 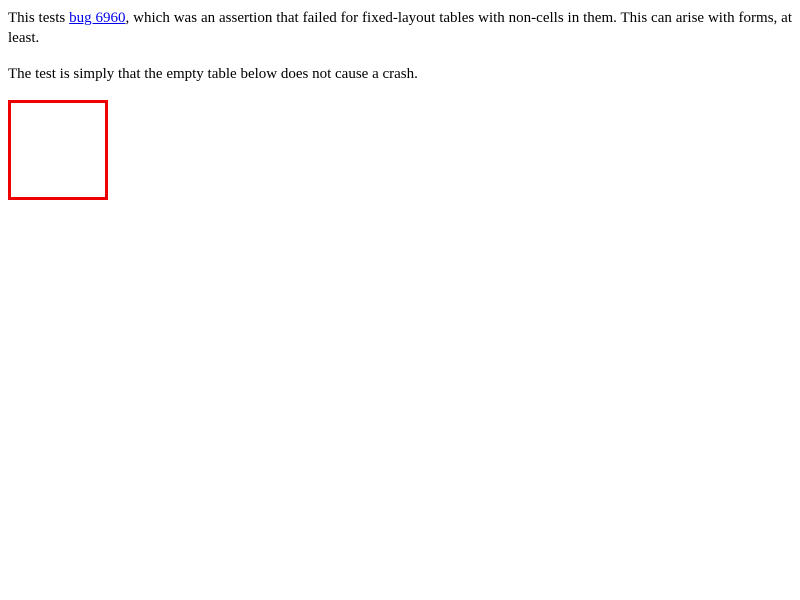 What do you see at coordinates (58, 150) in the screenshot?
I see `empty-test-table` at bounding box center [58, 150].